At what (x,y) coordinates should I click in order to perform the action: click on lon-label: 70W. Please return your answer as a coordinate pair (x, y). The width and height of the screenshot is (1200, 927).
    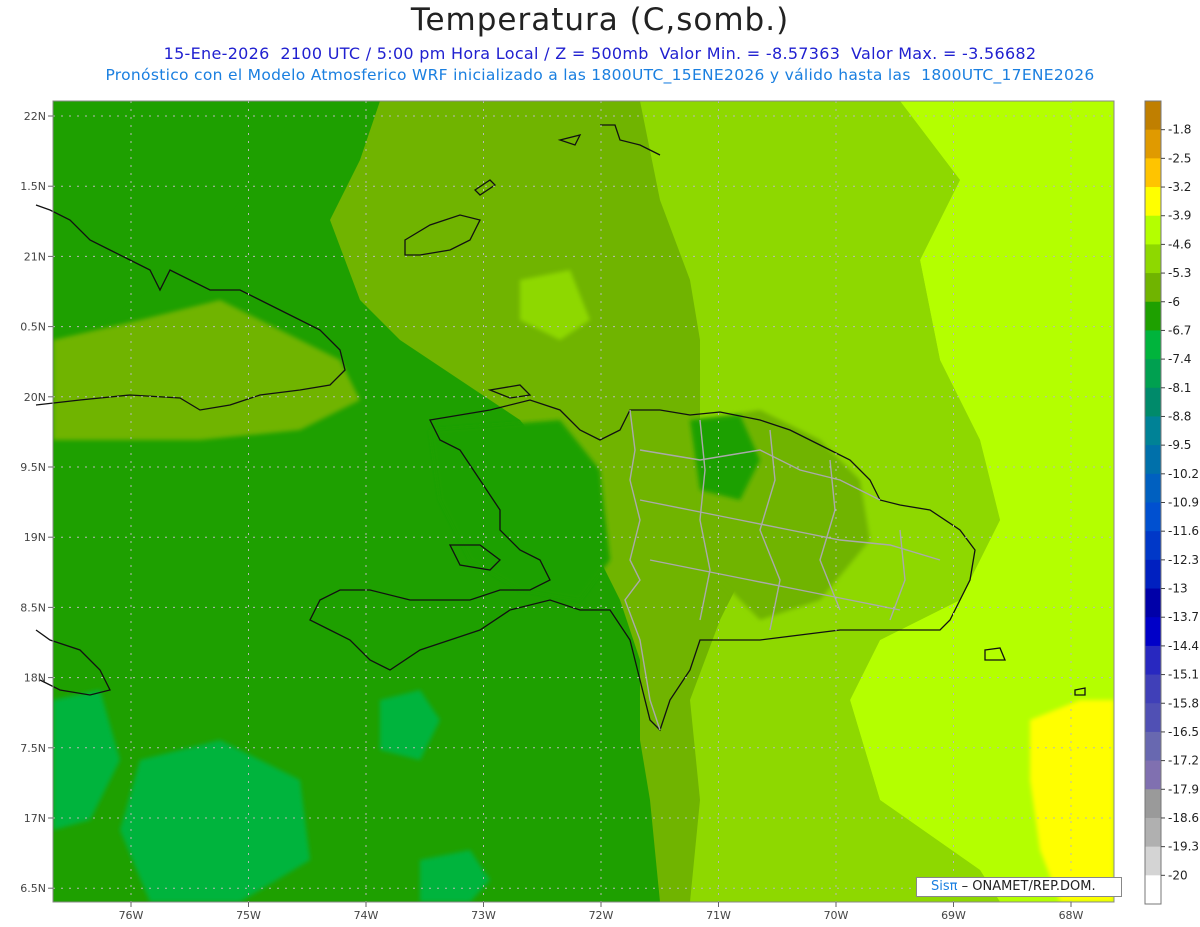
    Looking at the image, I should click on (836, 915).